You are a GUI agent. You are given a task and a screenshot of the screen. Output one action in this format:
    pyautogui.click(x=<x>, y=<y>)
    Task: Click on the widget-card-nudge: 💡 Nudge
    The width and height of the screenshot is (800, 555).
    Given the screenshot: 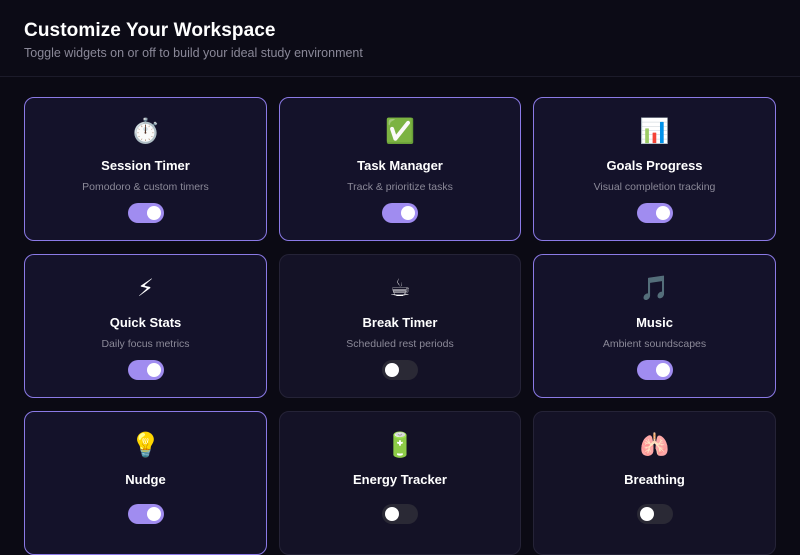 What is the action you would take?
    pyautogui.click(x=145, y=483)
    